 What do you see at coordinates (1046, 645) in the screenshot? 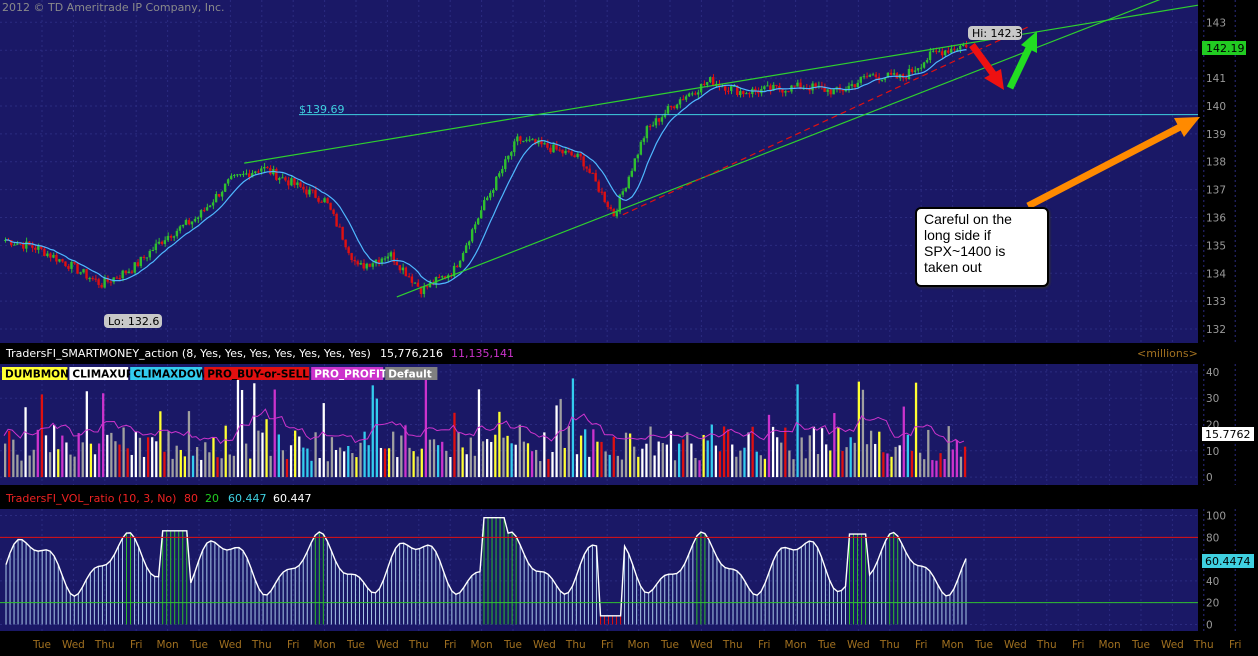
I see `x-tick-label: Thu` at bounding box center [1046, 645].